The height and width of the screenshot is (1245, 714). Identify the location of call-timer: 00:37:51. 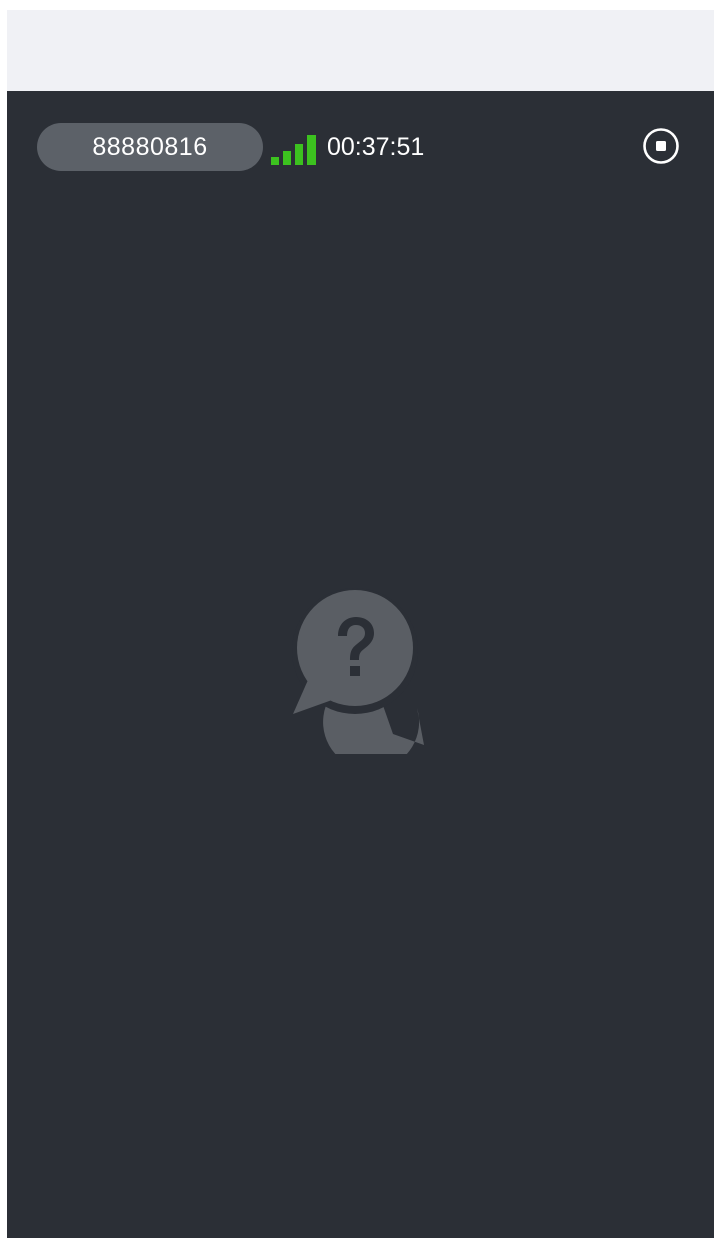
(376, 147).